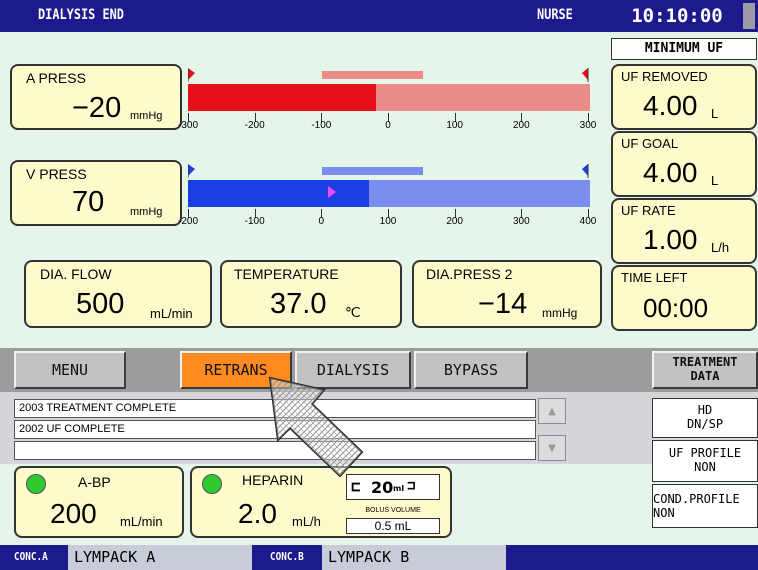 Image resolution: width=758 pixels, height=570 pixels. Describe the element at coordinates (664, 513) in the screenshot. I see `cond-profile-line2: NON` at that location.